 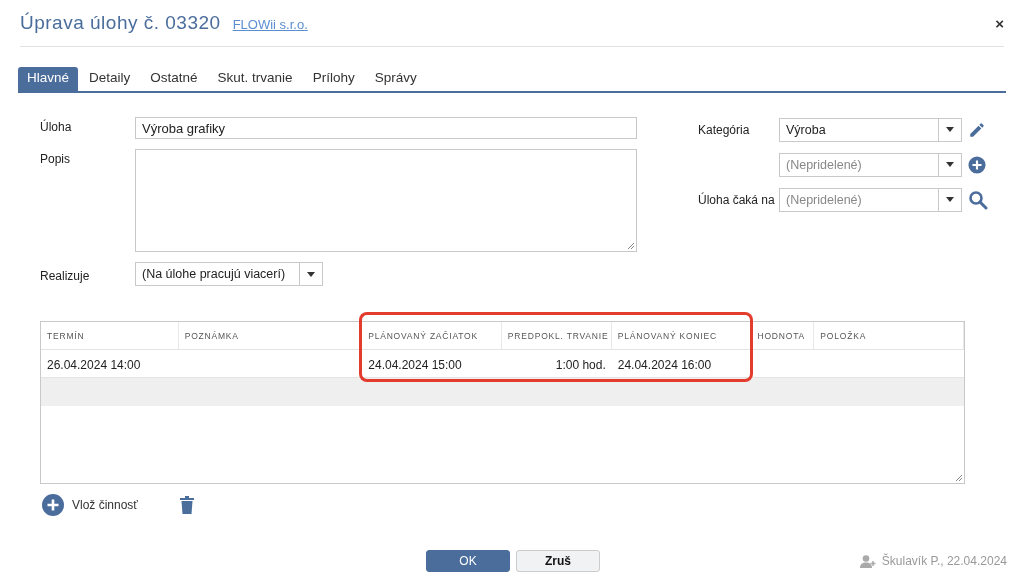 I want to click on column-header: POLOŽKA, so click(x=889, y=335).